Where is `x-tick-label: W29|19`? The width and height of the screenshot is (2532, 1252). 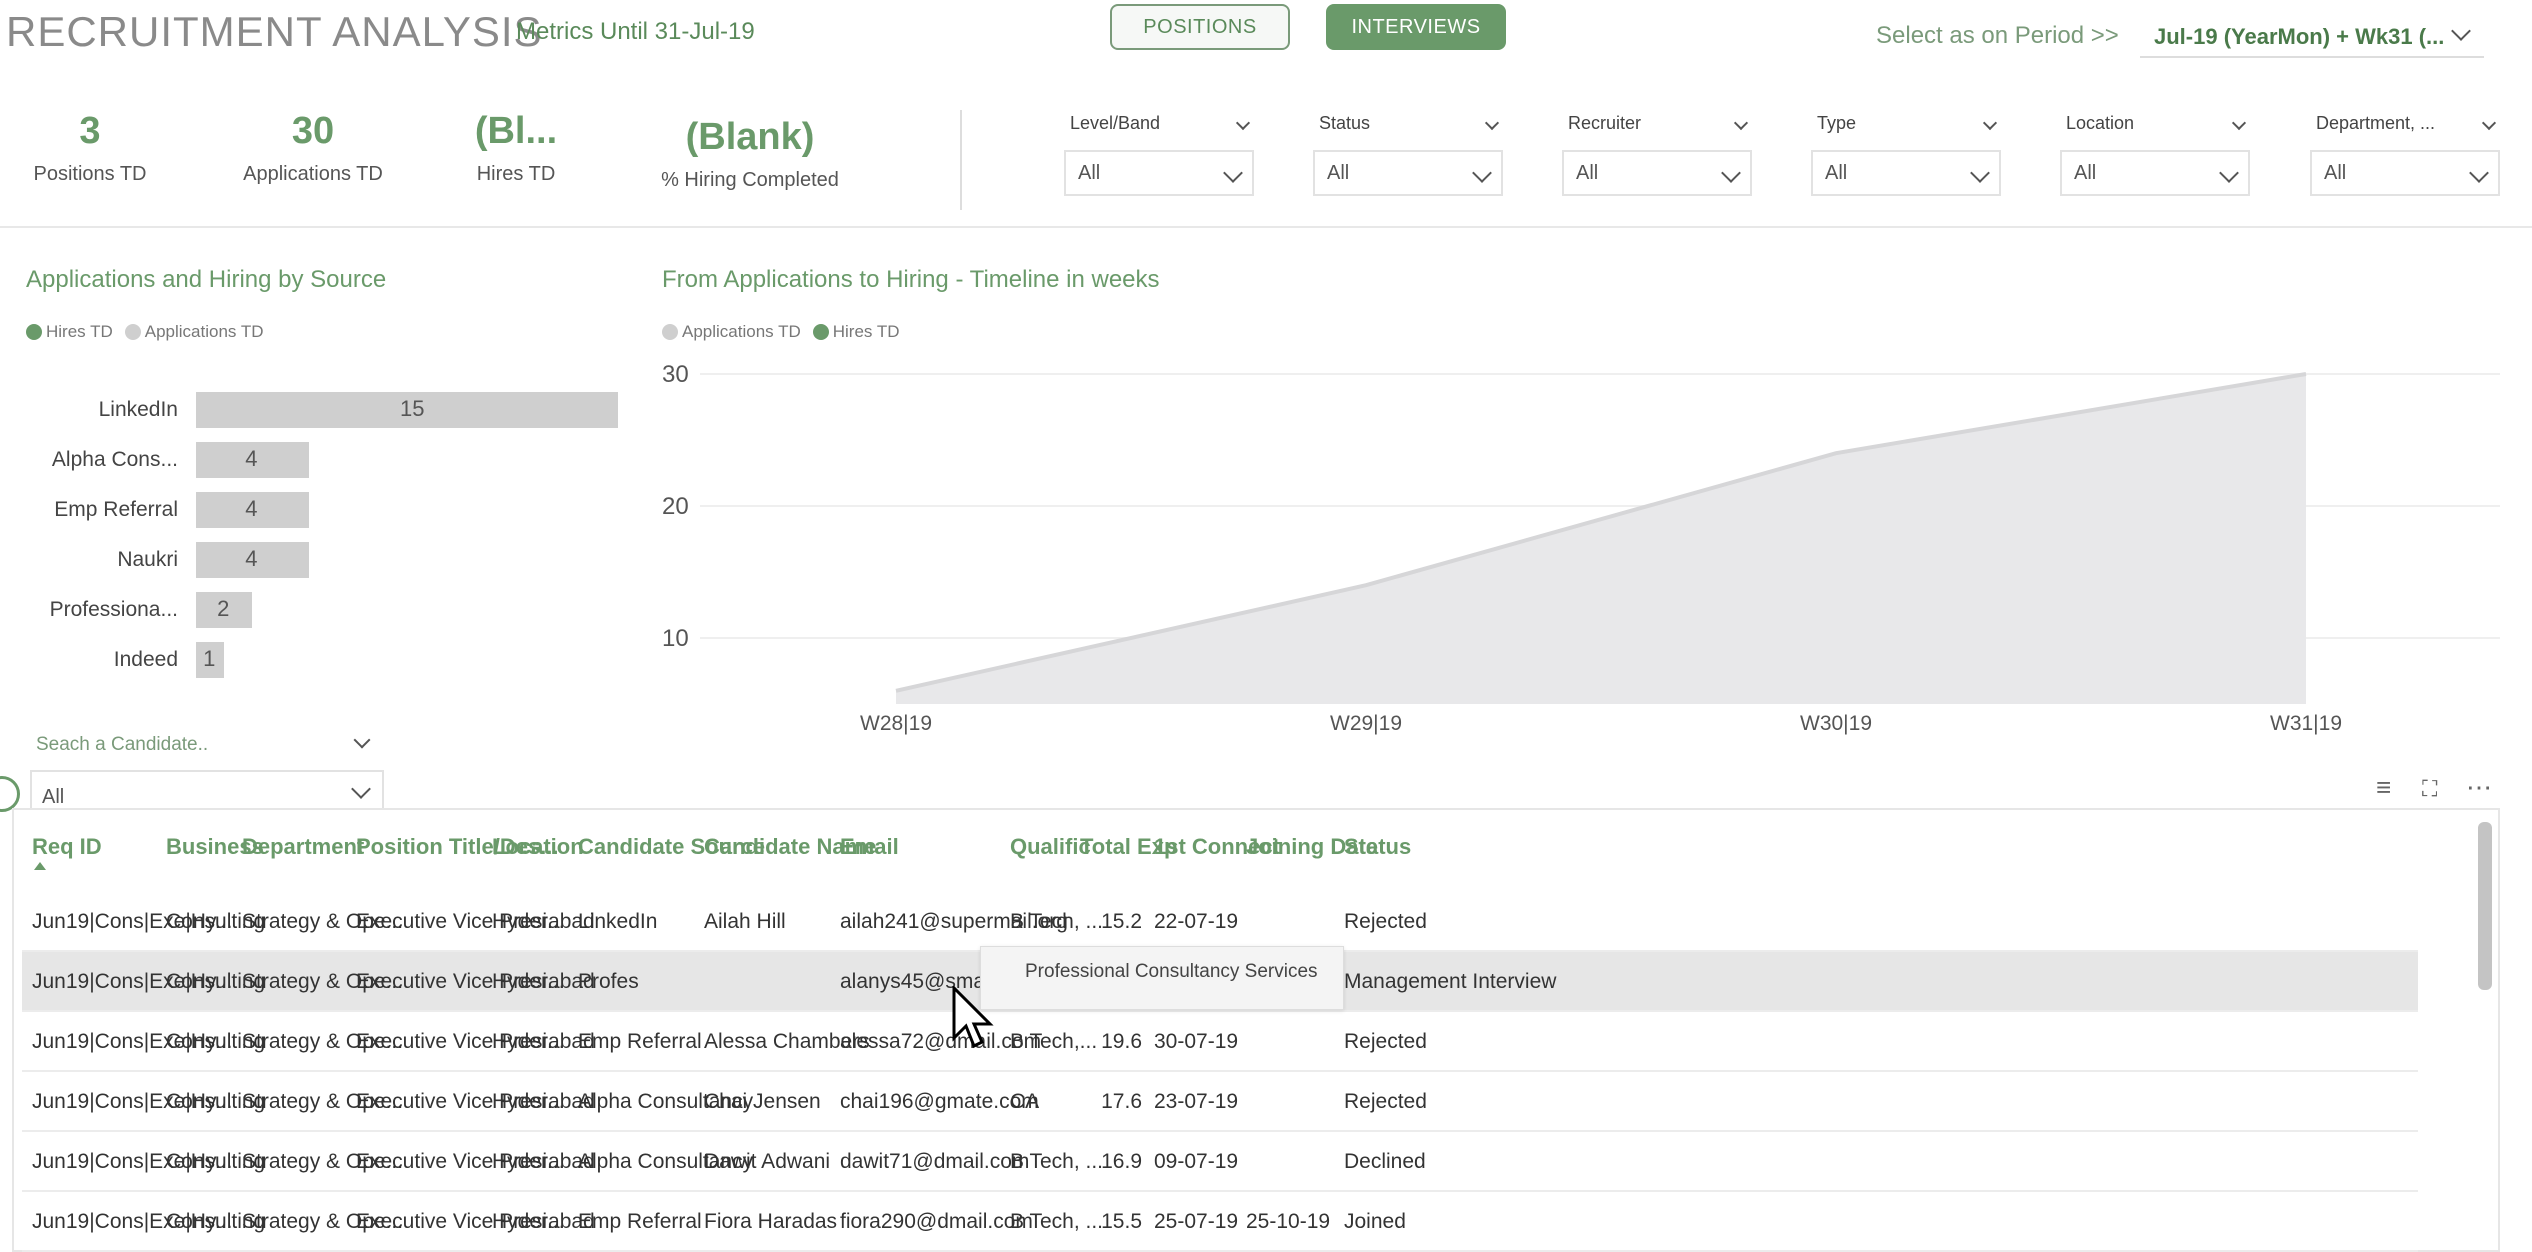
x-tick-label: W29|19 is located at coordinates (1366, 723).